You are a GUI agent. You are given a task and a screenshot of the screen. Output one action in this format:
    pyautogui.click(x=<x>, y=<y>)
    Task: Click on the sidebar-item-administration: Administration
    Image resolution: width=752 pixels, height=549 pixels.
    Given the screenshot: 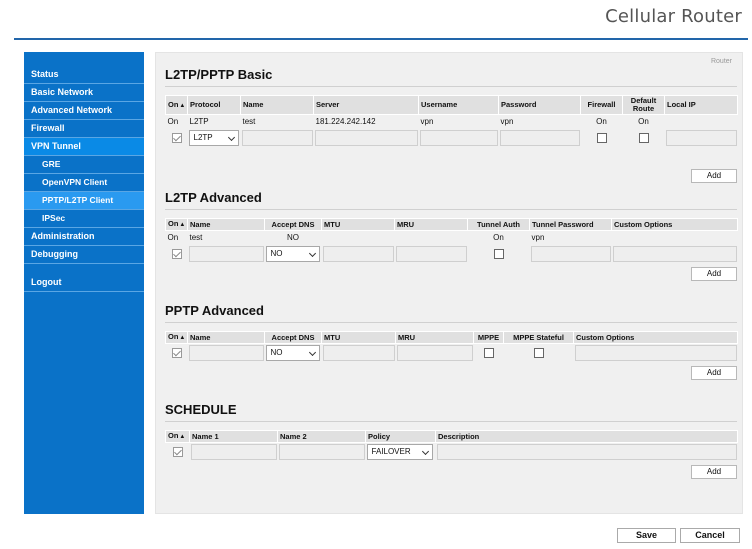 What is the action you would take?
    pyautogui.click(x=84, y=237)
    